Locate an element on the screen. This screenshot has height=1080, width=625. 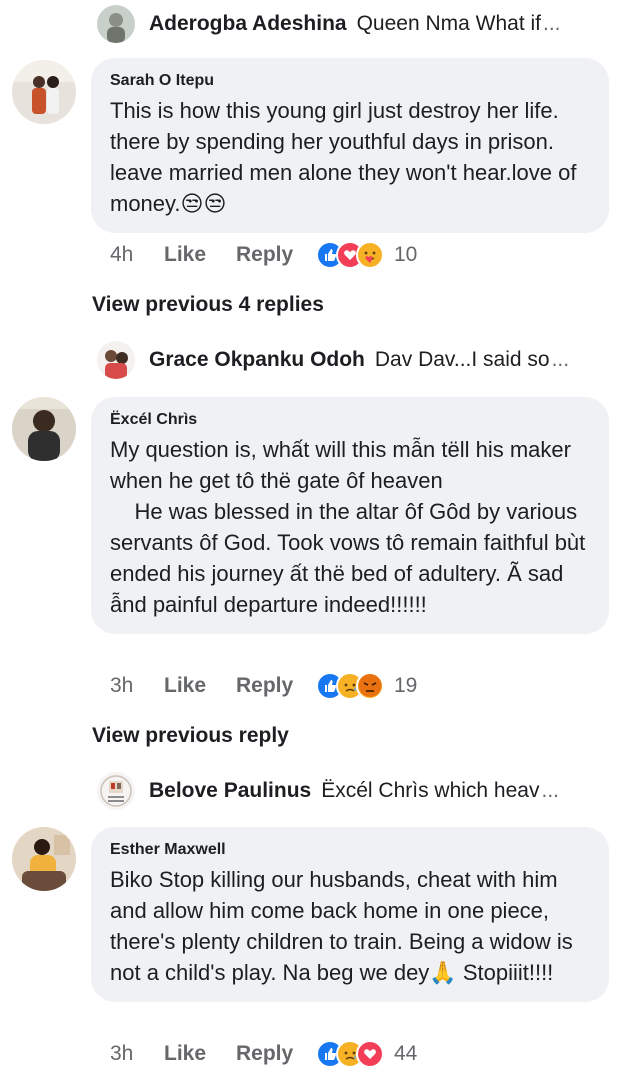
reaction-count: 44 is located at coordinates (405, 1054).